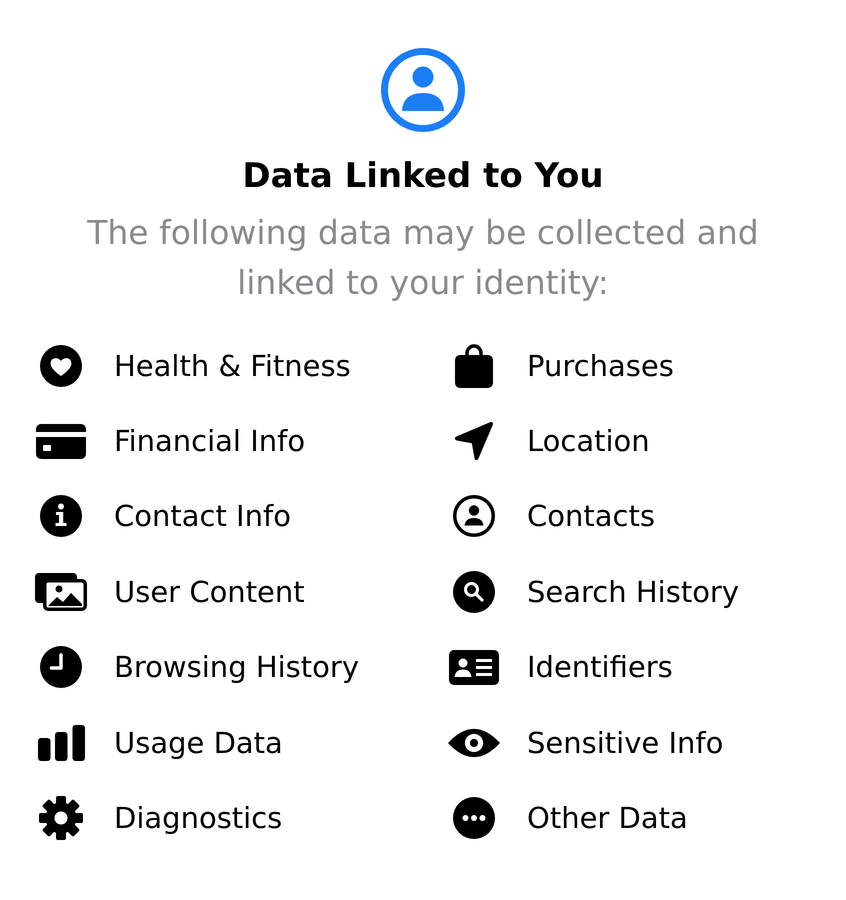 The image size is (846, 900). Describe the element at coordinates (209, 592) in the screenshot. I see `category-label: User Content` at that location.